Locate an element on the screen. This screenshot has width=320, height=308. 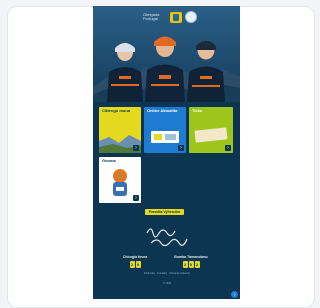
count-digits: 2 0 is located at coordinates (135, 264).